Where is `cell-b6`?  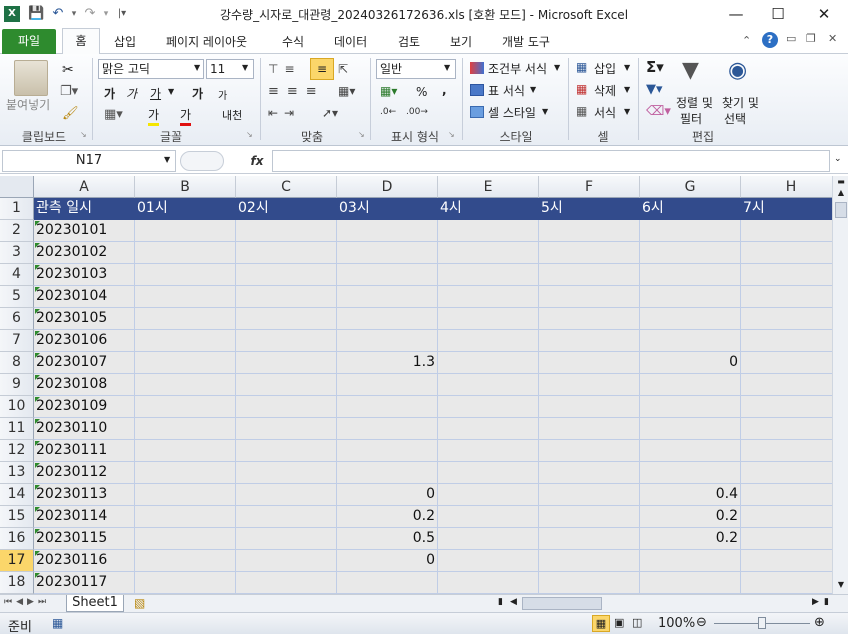 cell-b6 is located at coordinates (185, 319).